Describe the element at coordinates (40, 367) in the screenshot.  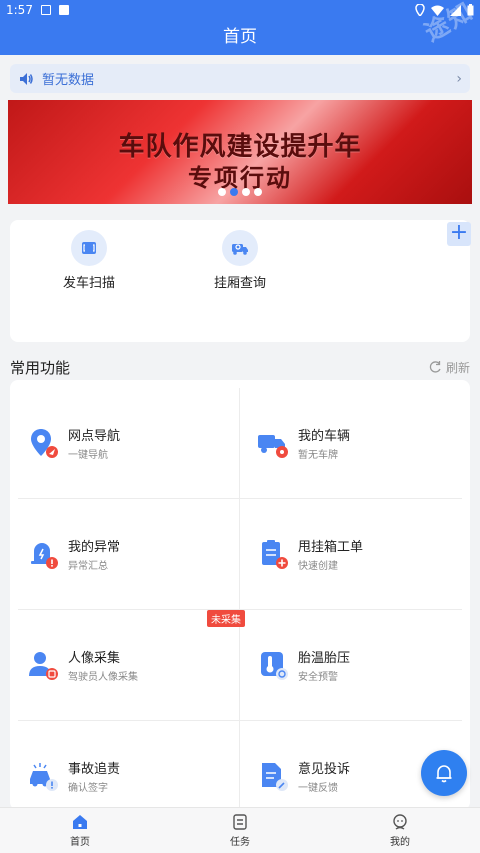
I see `section-title: 常用功能` at that location.